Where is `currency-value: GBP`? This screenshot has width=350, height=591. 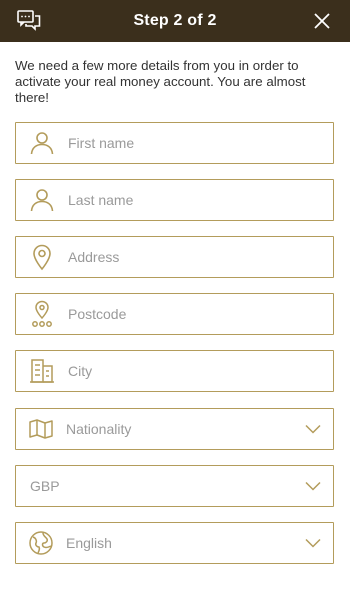 currency-value: GBP is located at coordinates (45, 486).